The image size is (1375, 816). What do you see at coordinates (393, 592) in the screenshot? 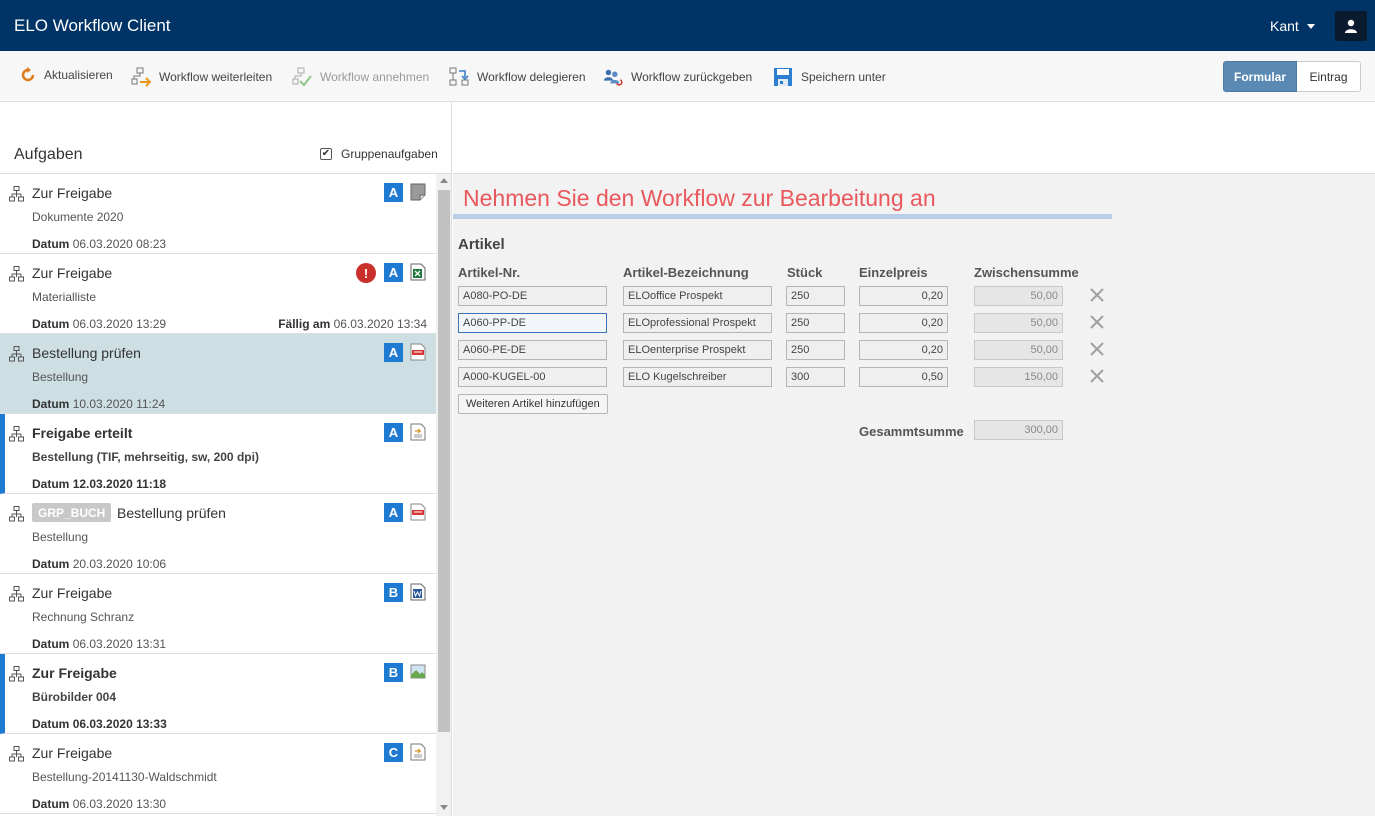
I see `priority-badge: B` at bounding box center [393, 592].